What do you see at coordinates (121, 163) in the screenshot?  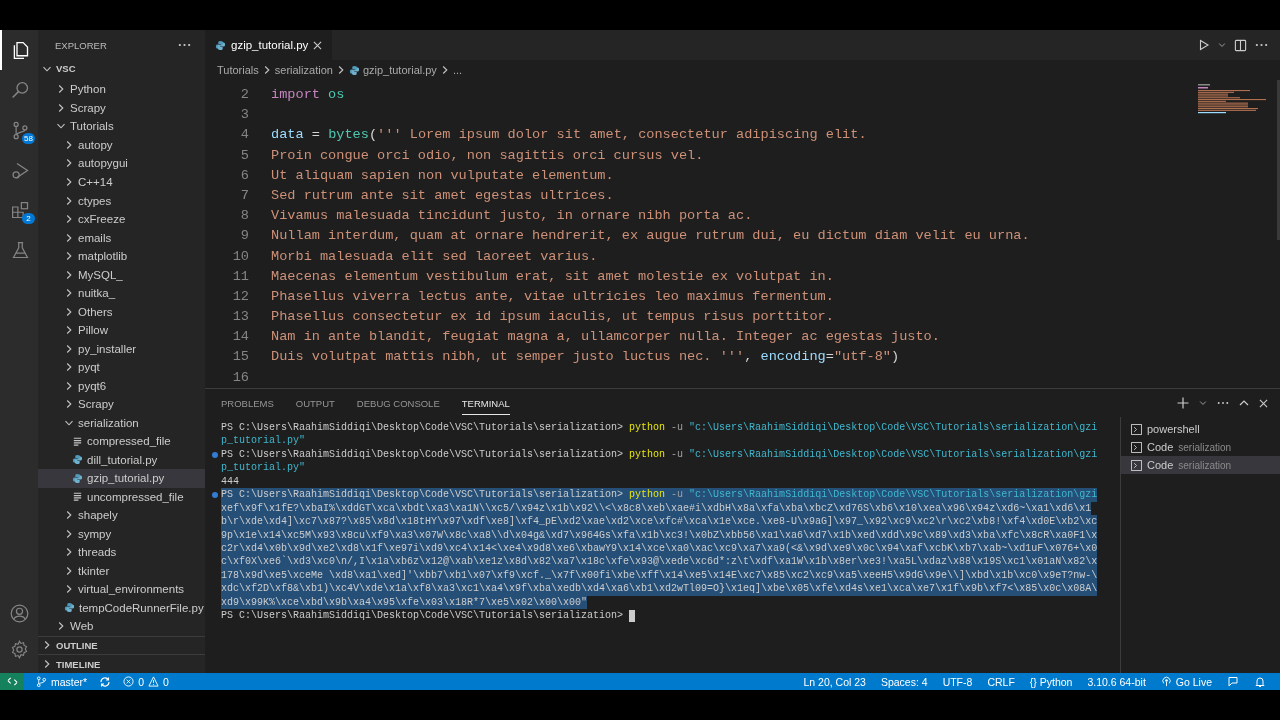 I see `folder-item: autopygui` at bounding box center [121, 163].